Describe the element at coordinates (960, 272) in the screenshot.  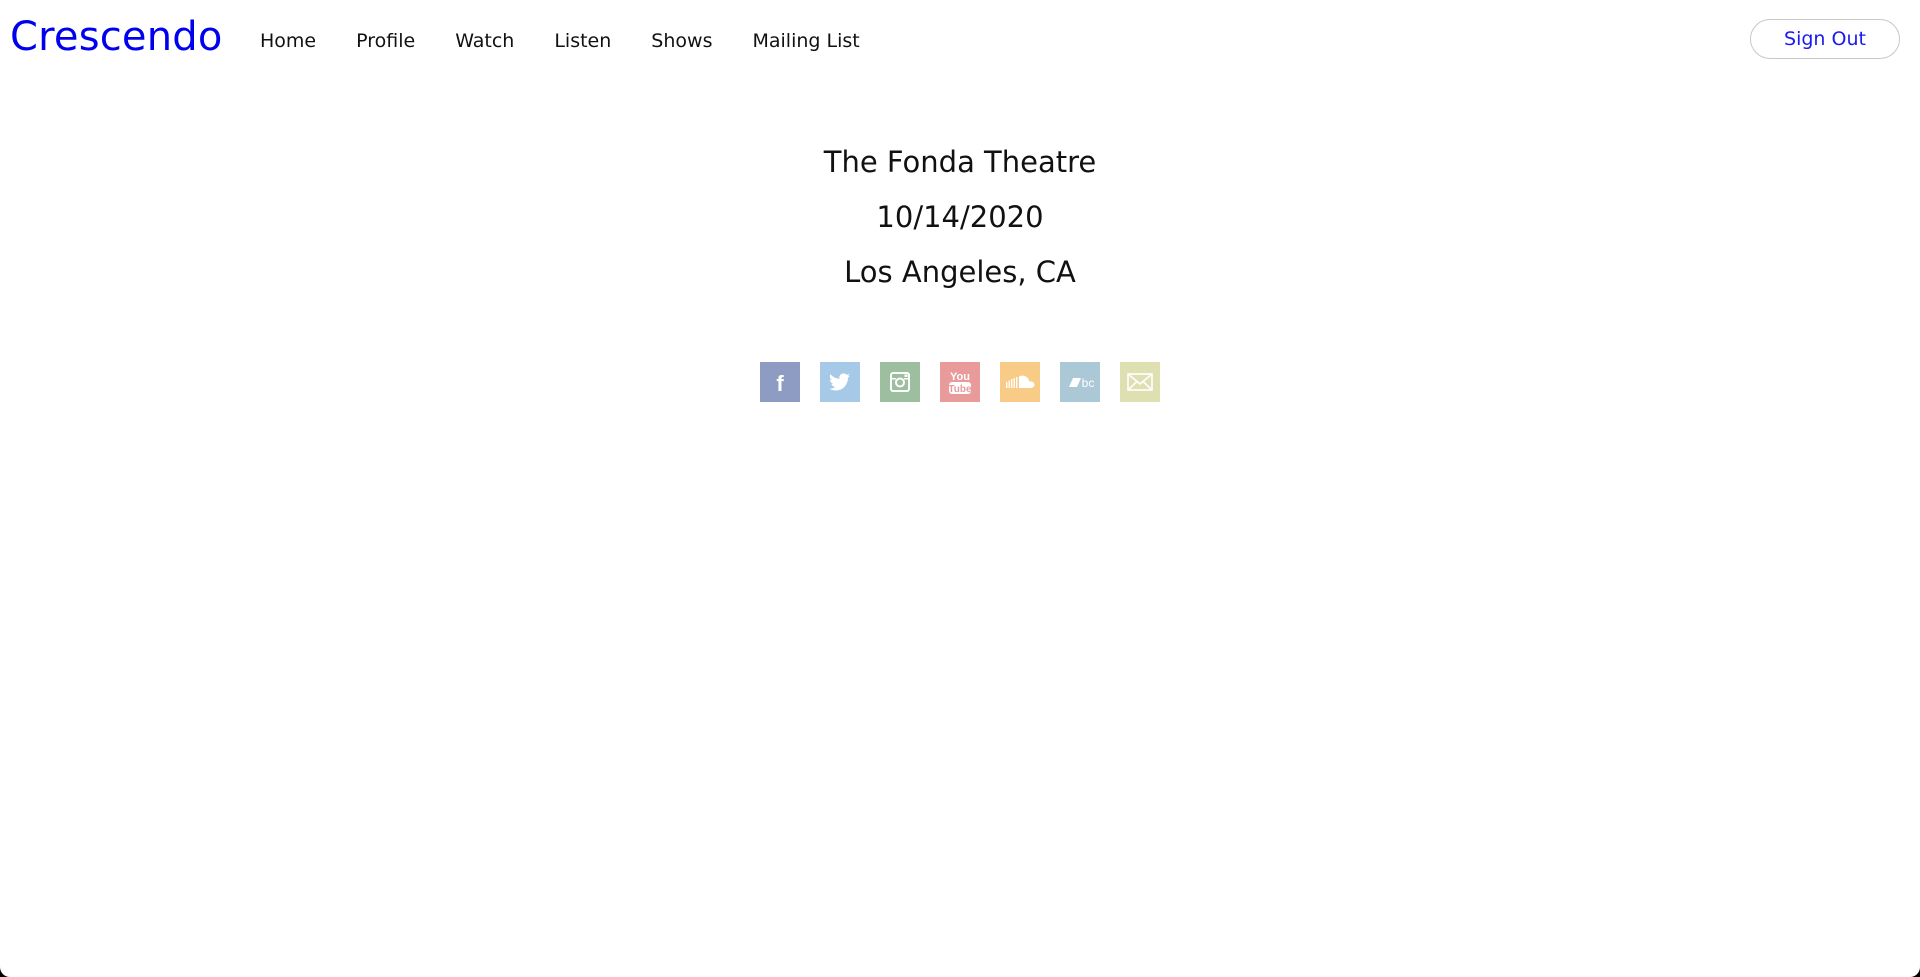
I see `show-location: Los Angeles, CA` at that location.